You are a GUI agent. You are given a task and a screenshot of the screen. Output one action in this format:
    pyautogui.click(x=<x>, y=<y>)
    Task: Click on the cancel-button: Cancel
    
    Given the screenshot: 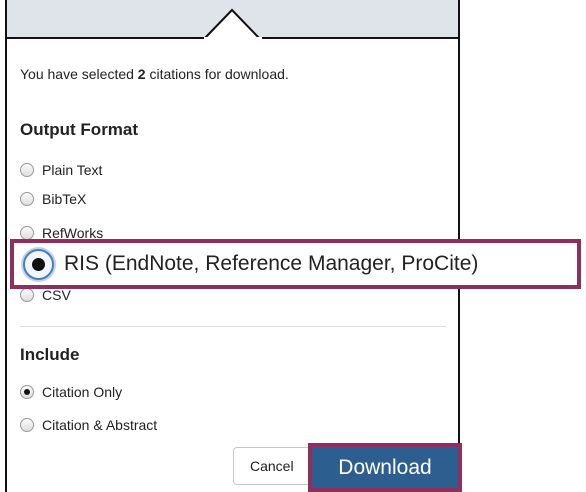 What is the action you would take?
    pyautogui.click(x=275, y=466)
    